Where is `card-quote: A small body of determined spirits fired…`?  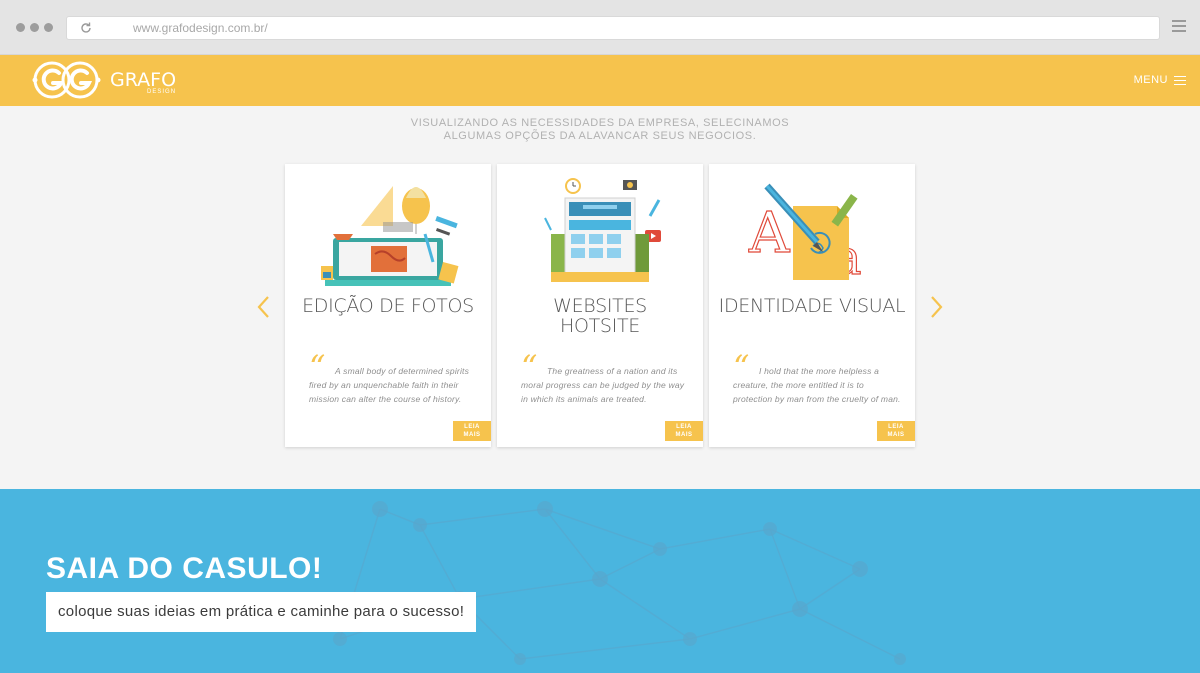
card-quote: A small body of determined spirits fired… is located at coordinates (394, 385).